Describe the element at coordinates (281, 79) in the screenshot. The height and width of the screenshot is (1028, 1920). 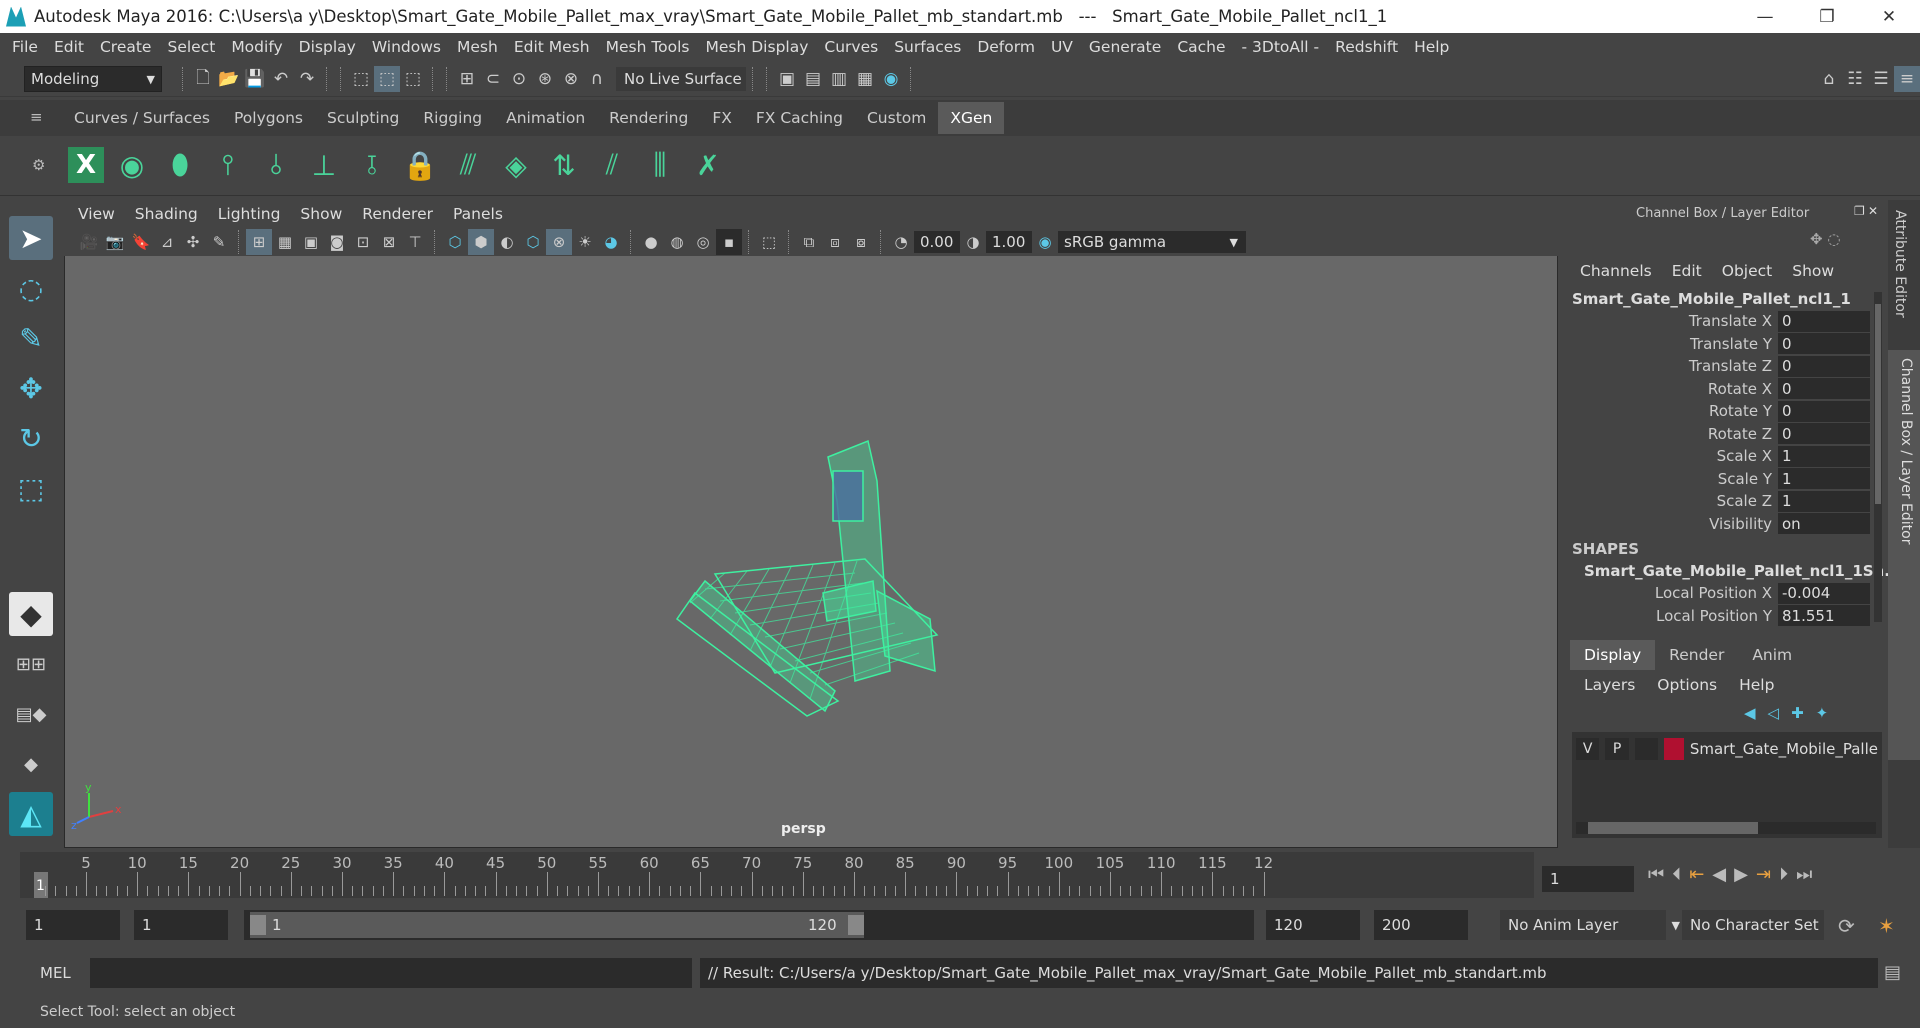
I see `undo-icon: ↶` at that location.